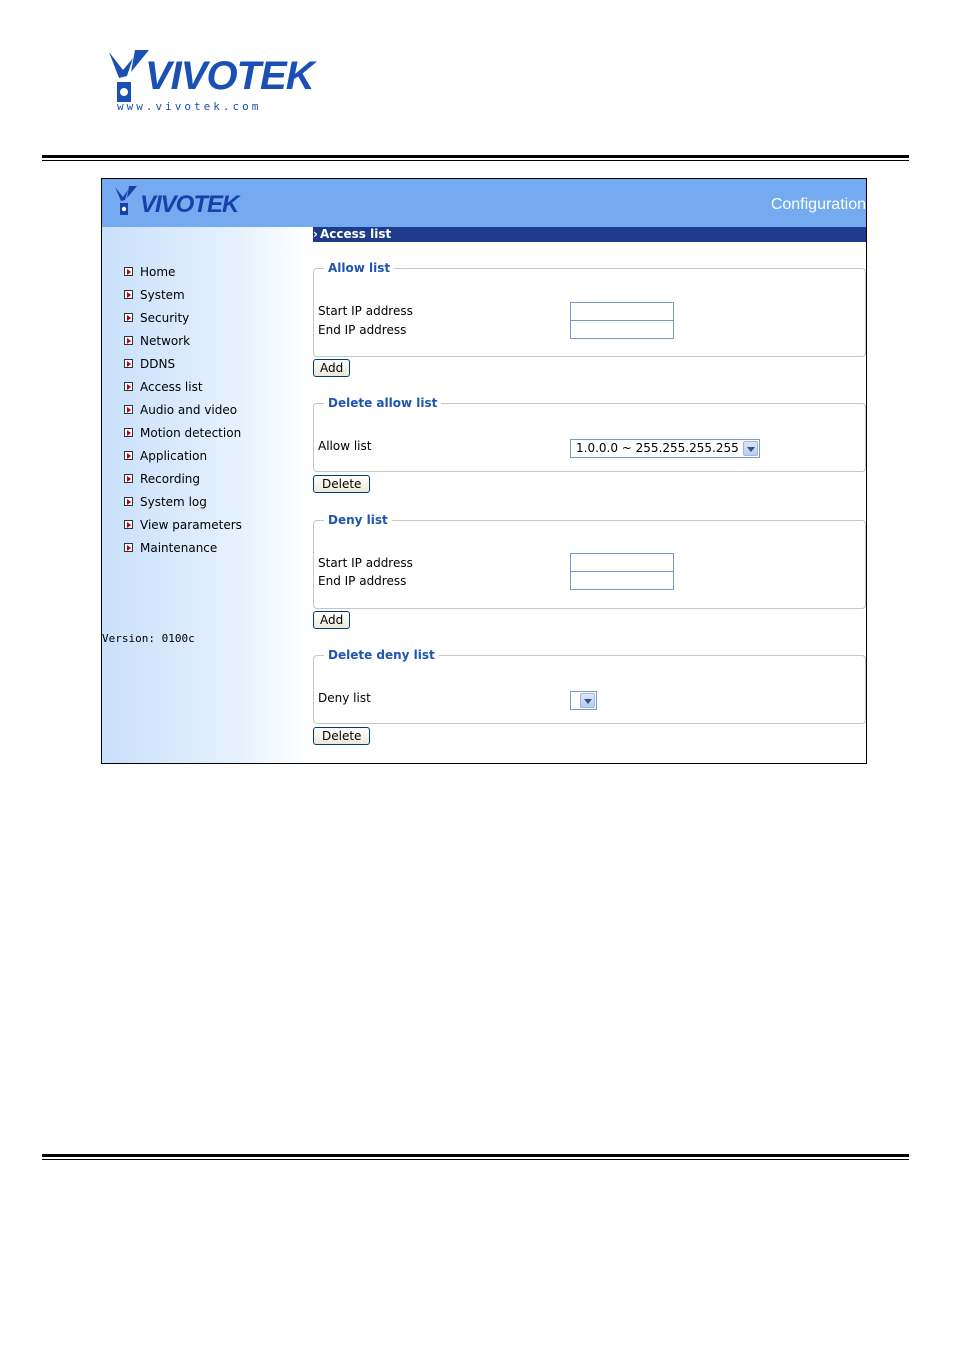 This screenshot has height=1350, width=954. What do you see at coordinates (183, 455) in the screenshot?
I see `sidebar-item-application: Application` at bounding box center [183, 455].